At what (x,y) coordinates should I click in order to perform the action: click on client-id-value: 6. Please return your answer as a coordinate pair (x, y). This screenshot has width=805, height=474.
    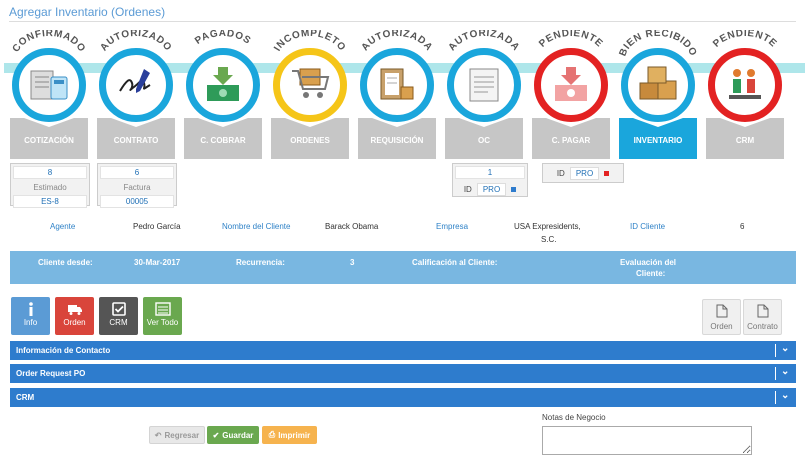
    Looking at the image, I should click on (742, 226).